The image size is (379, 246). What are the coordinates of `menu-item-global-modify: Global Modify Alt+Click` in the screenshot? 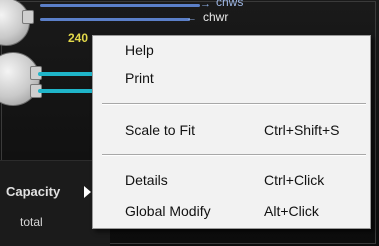 It's located at (231, 211).